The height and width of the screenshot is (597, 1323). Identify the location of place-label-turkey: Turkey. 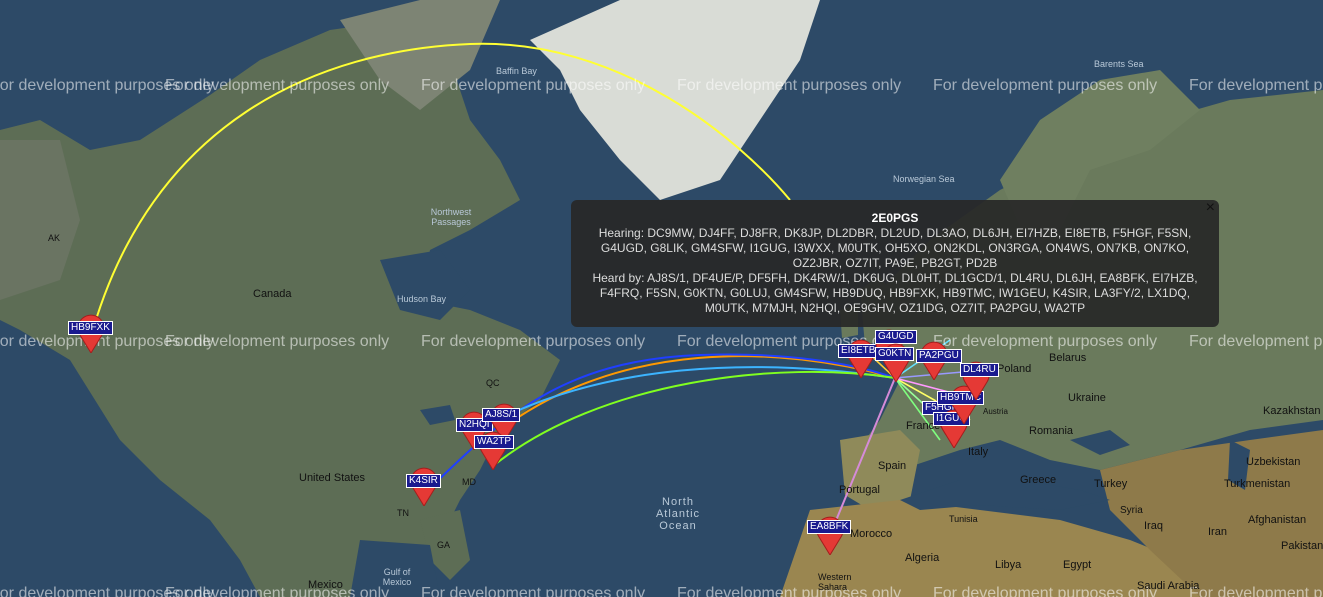
(1111, 484).